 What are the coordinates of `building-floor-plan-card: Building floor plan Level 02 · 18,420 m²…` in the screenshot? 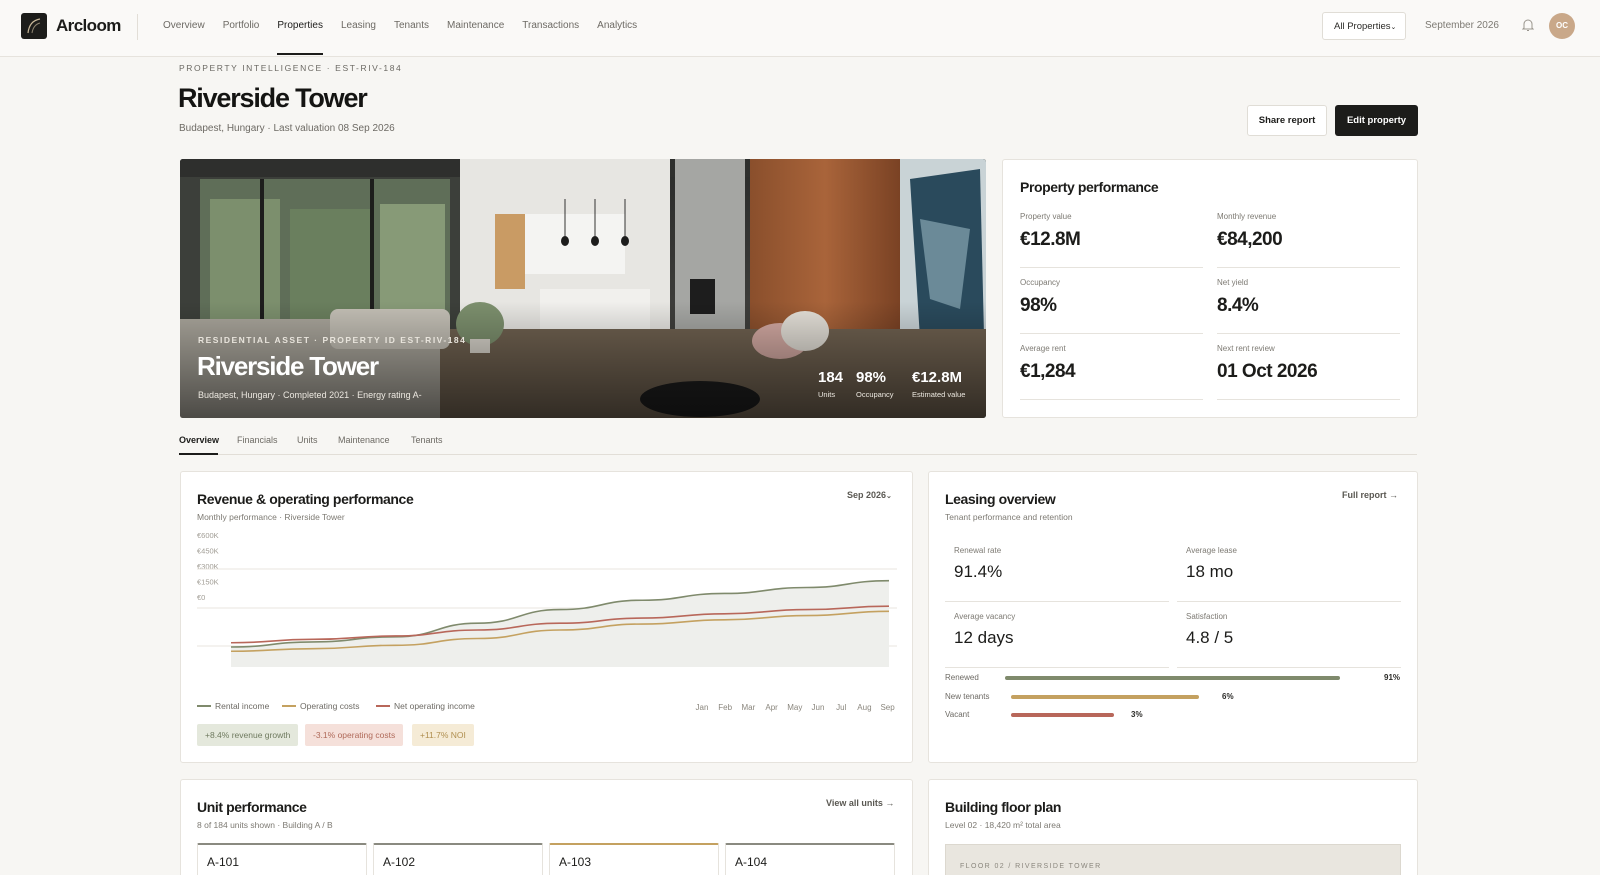 It's located at (1173, 827).